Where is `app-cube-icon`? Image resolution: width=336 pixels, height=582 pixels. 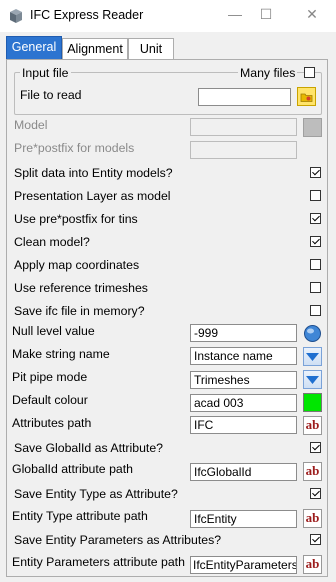
app-cube-icon is located at coordinates (16, 16).